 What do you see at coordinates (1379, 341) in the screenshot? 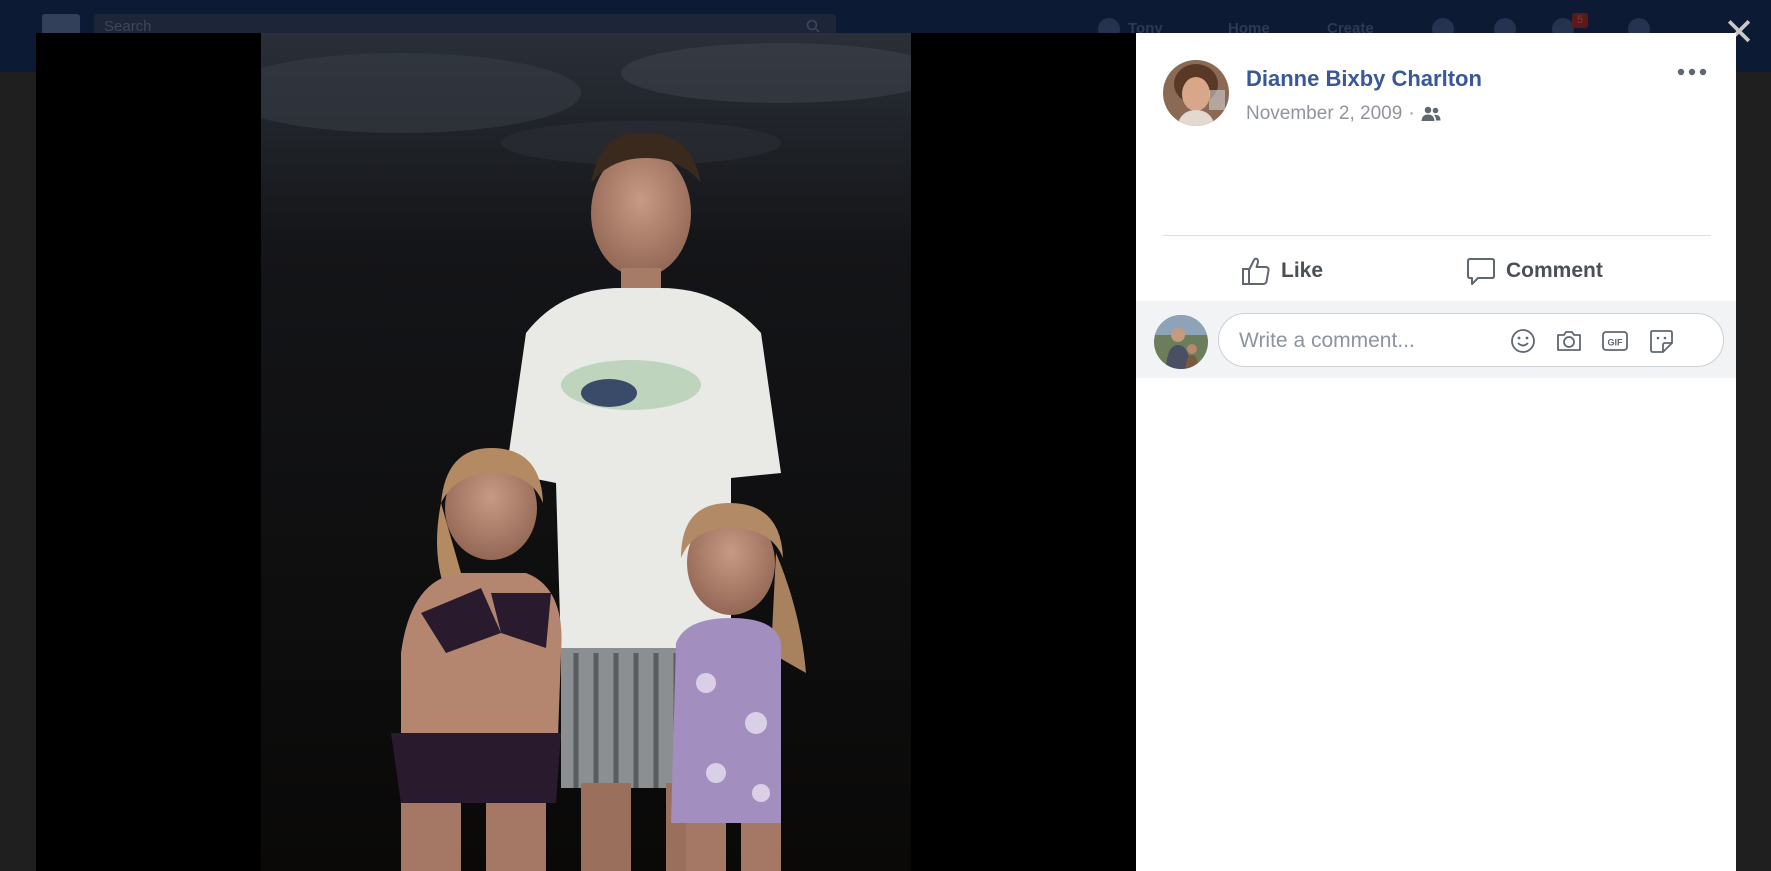
I see `comment-input` at bounding box center [1379, 341].